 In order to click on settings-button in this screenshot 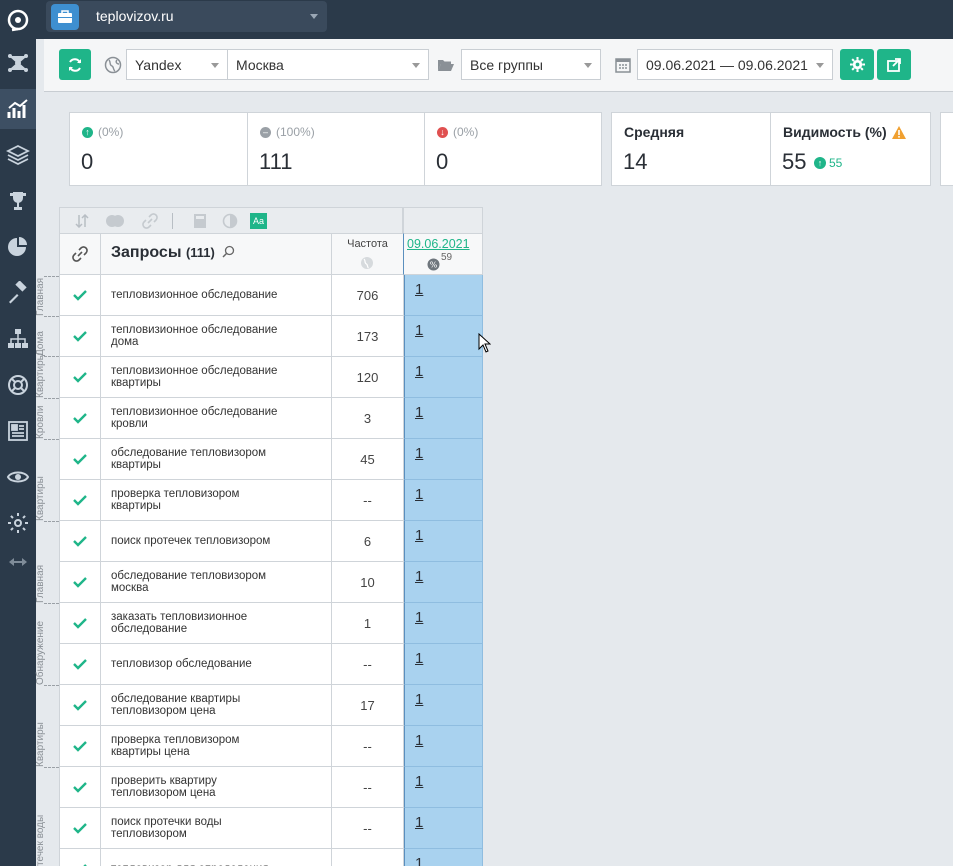, I will do `click(857, 64)`.